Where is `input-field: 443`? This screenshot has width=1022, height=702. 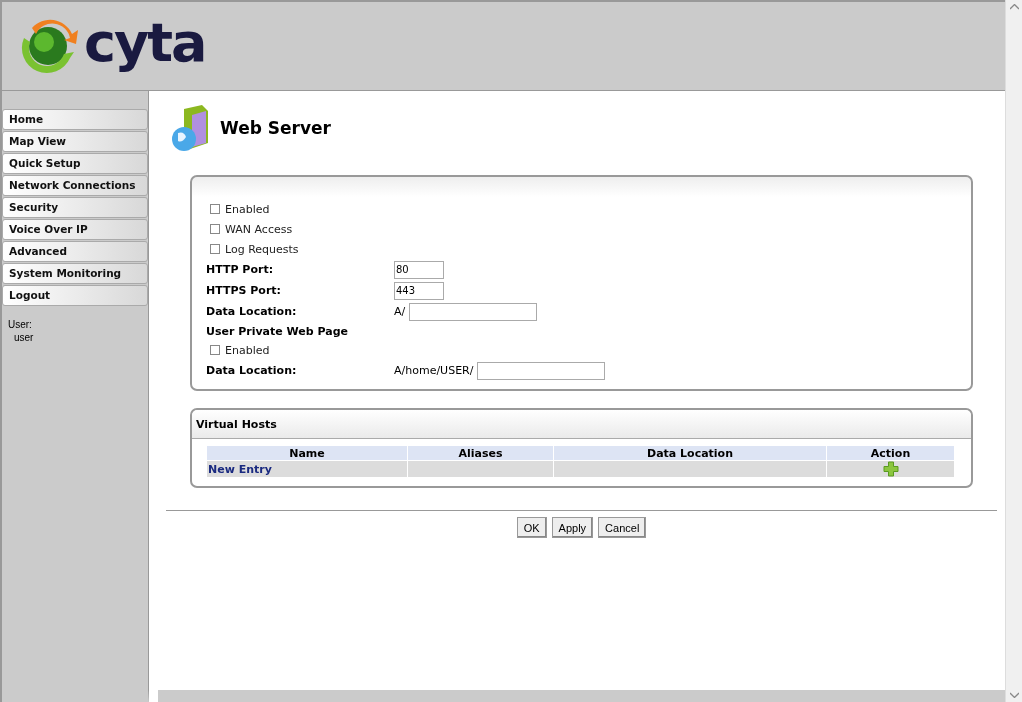 input-field: 443 is located at coordinates (419, 290).